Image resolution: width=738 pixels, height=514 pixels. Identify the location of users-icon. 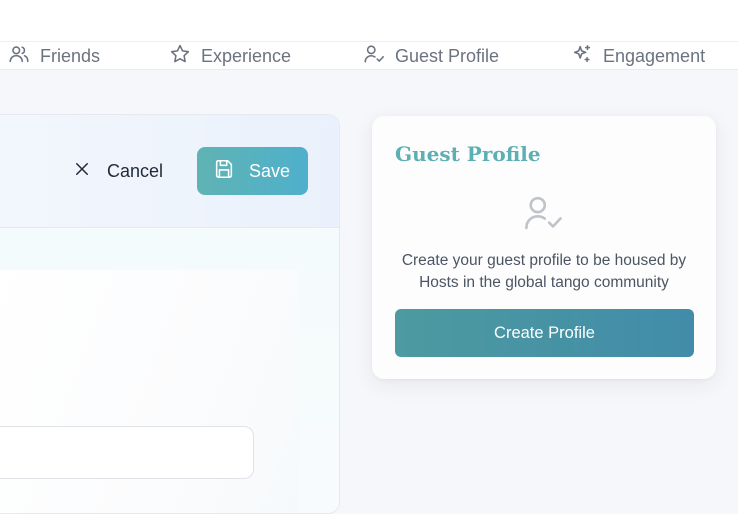
(19, 56).